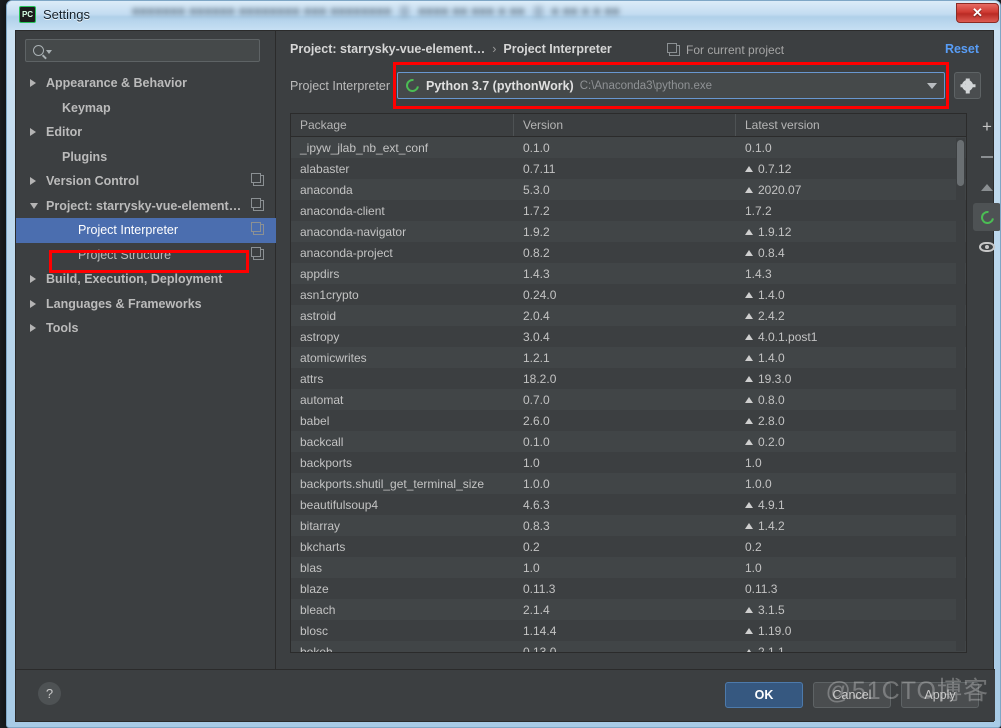 Image resolution: width=1001 pixels, height=728 pixels. I want to click on pycharm-icon: PC, so click(27, 14).